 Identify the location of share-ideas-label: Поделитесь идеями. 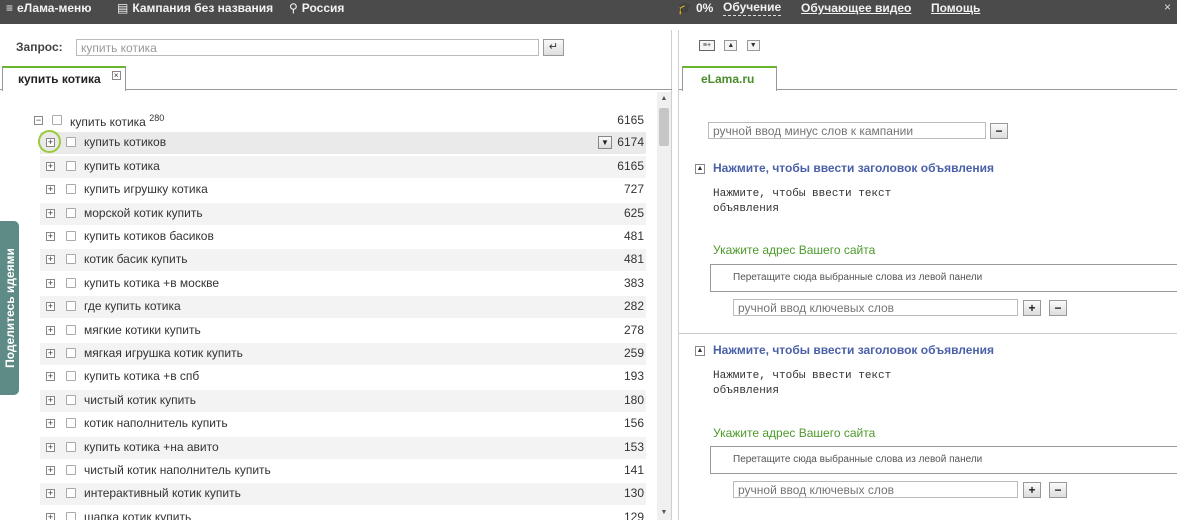
(9, 308).